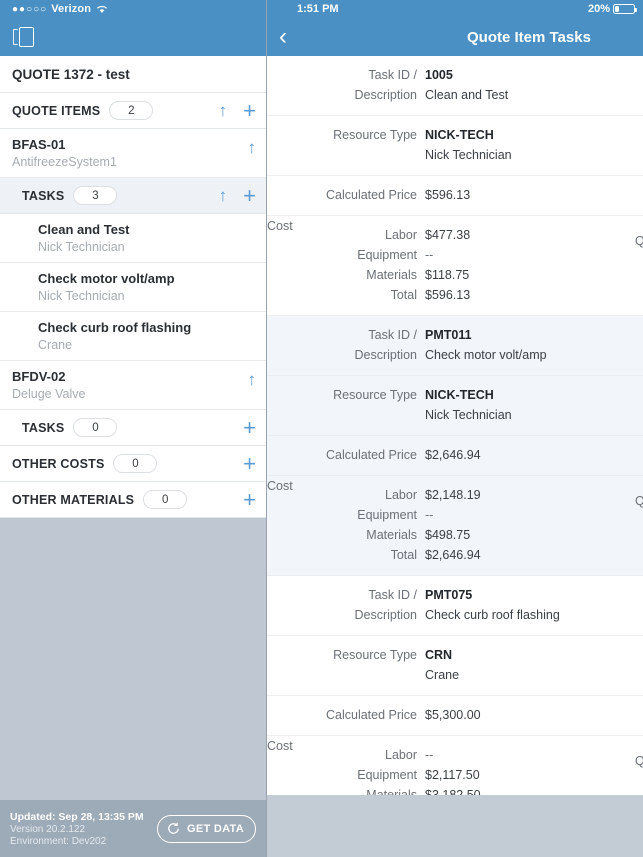 The width and height of the screenshot is (643, 857). What do you see at coordinates (15, 37) in the screenshot?
I see `sidebar-toggle-bracket` at bounding box center [15, 37].